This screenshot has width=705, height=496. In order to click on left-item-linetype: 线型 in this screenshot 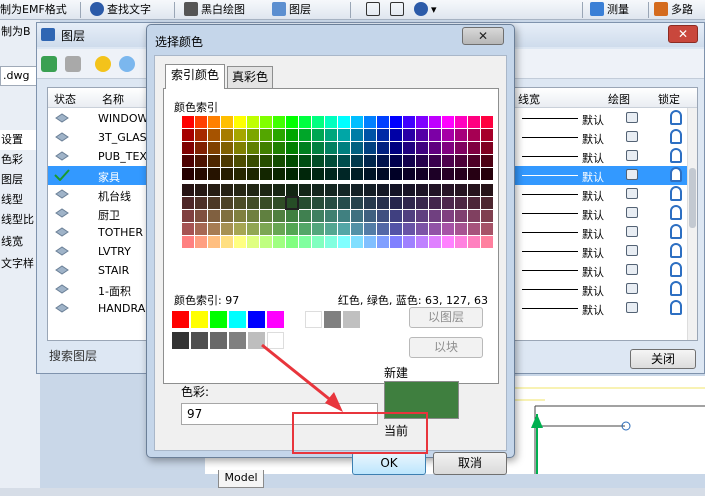, I will do `click(20, 200)`.